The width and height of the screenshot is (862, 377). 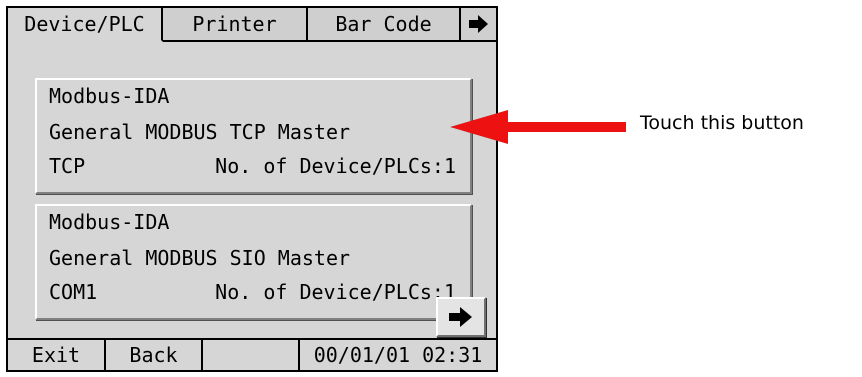 I want to click on tab-device-plc: Device/PLC, so click(x=85, y=25).